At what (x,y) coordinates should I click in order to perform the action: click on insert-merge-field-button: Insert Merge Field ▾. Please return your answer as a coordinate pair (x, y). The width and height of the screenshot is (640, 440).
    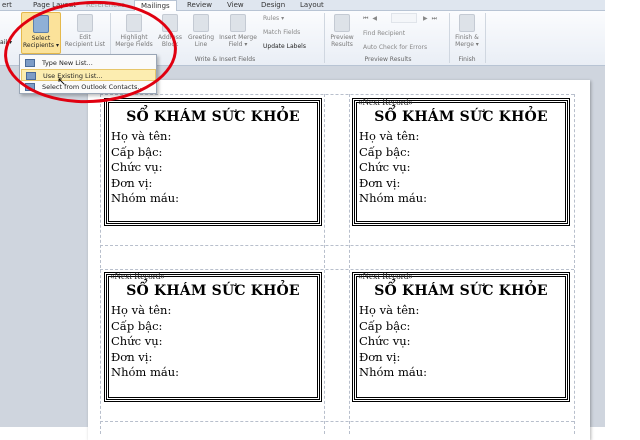
    Looking at the image, I should click on (238, 31).